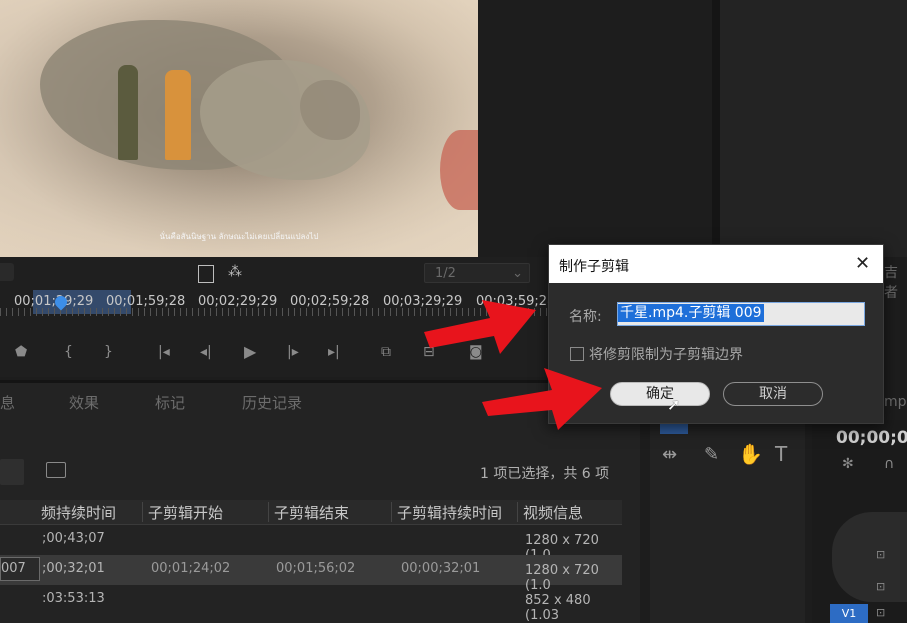 This screenshot has width=907, height=623. What do you see at coordinates (895, 282) in the screenshot?
I see `right-tab-fragment: 吉者` at bounding box center [895, 282].